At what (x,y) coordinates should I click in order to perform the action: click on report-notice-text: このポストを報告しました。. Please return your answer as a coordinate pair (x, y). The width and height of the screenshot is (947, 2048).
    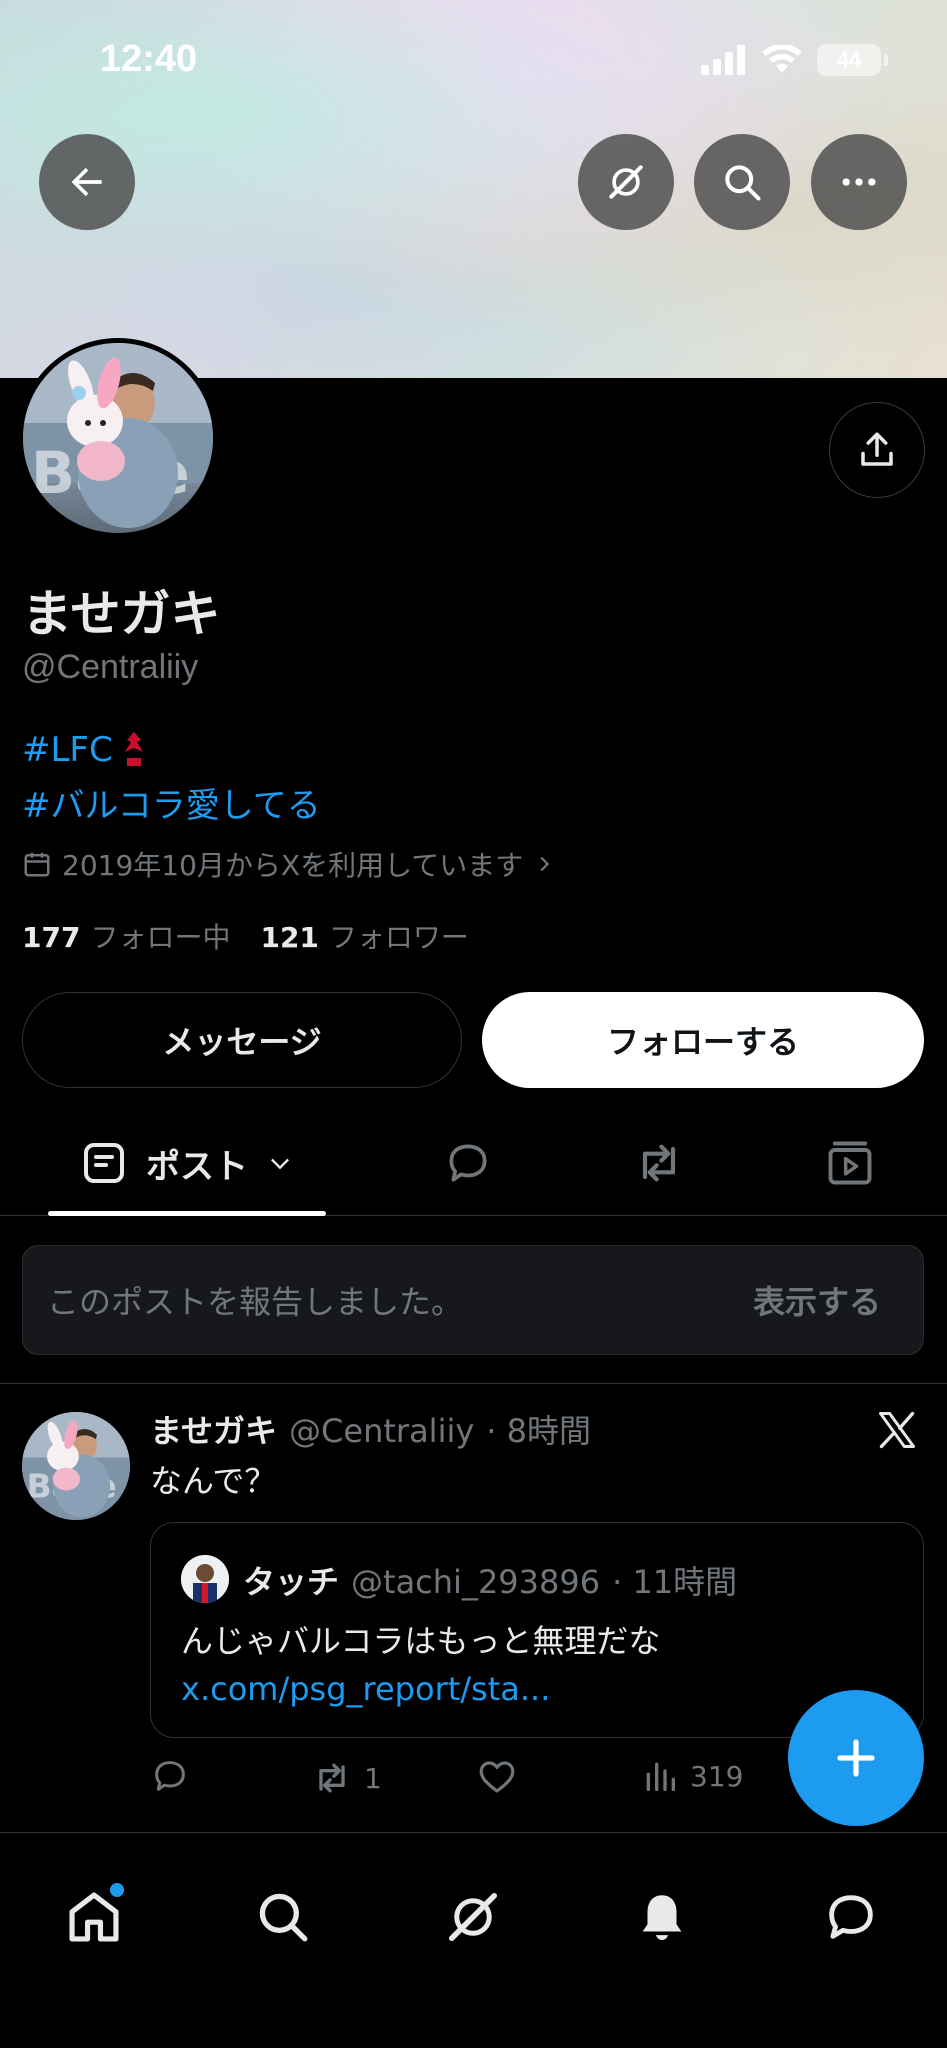
    Looking at the image, I should click on (255, 1302).